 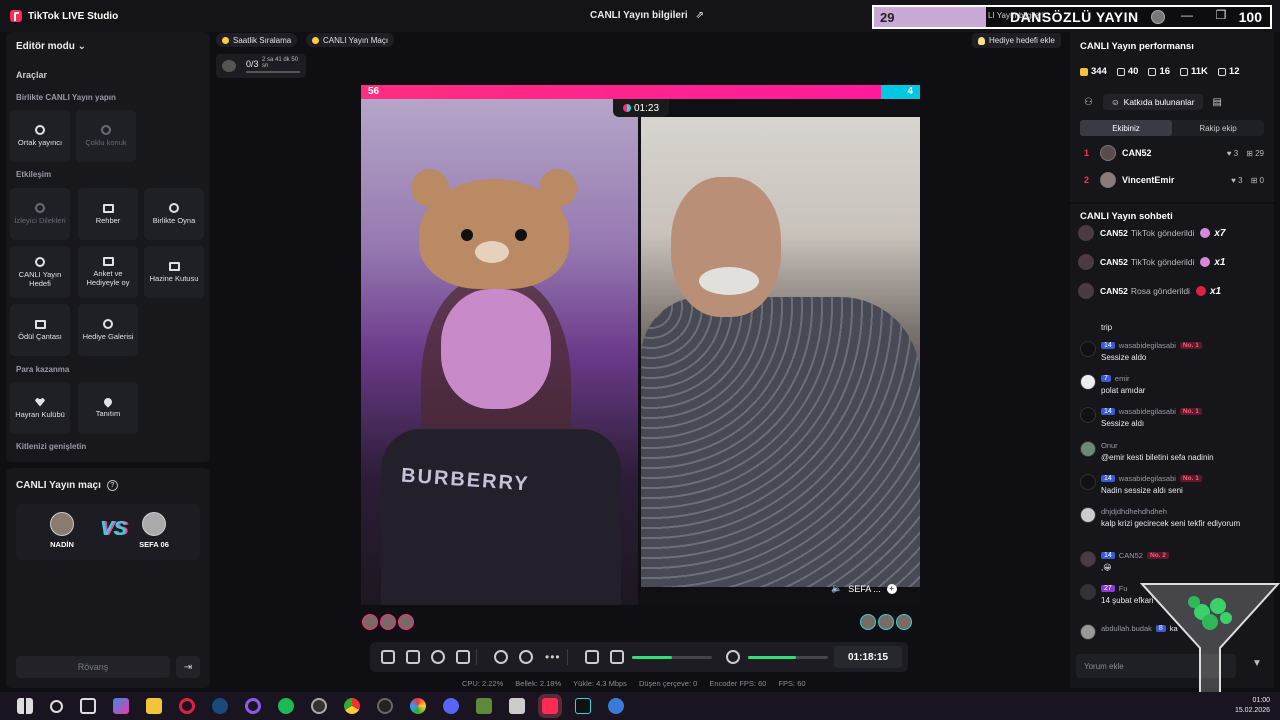 I want to click on gift-count: x1, so click(x=1220, y=262).